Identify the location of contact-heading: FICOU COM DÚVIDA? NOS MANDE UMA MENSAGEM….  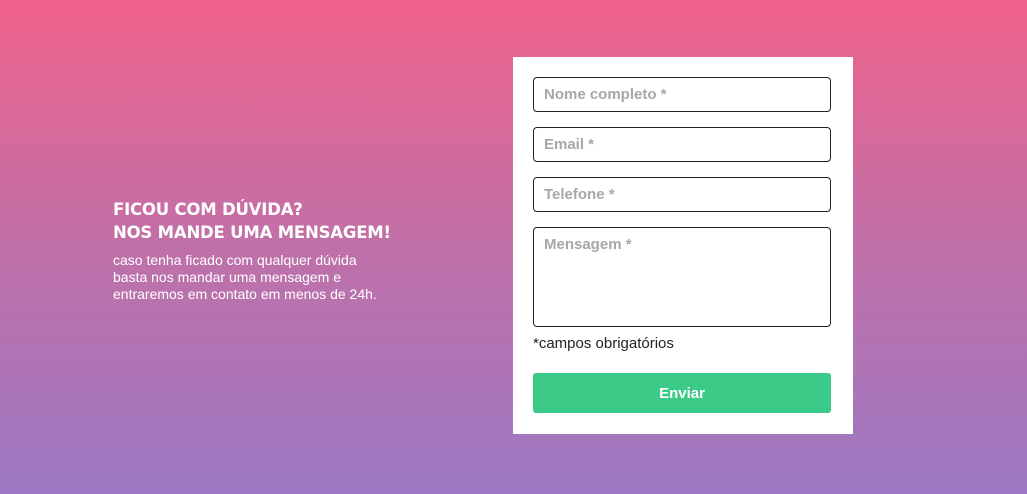
(273, 221).